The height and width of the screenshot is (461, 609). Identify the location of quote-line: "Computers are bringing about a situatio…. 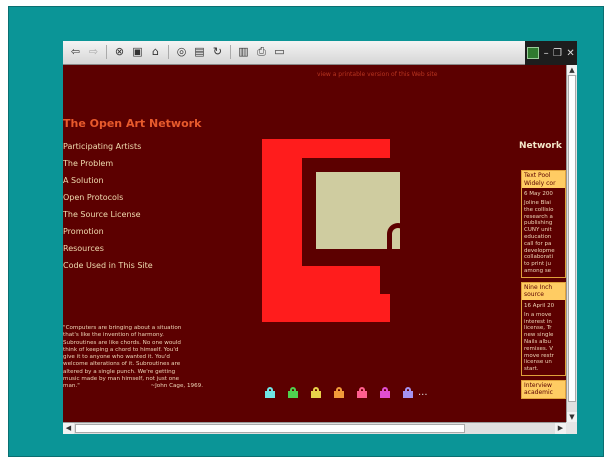
(122, 328).